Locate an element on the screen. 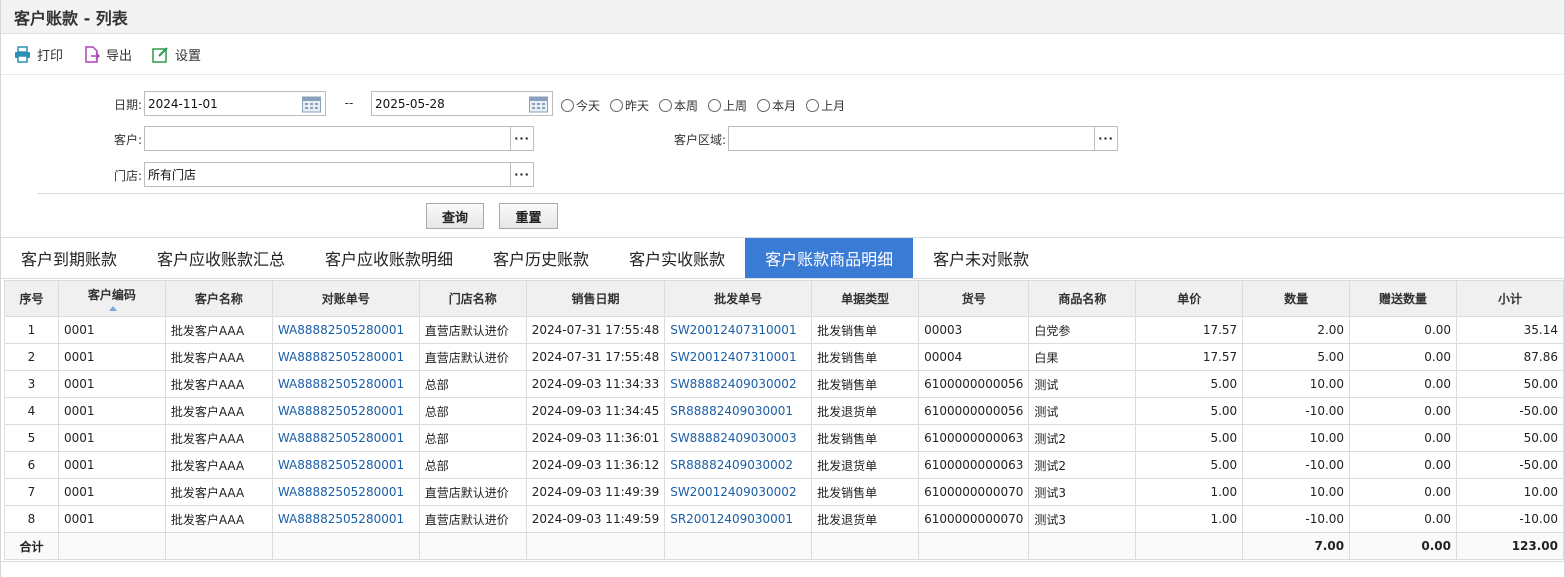 This screenshot has width=1565, height=577. column-header: 销售日期 is located at coordinates (595, 298).